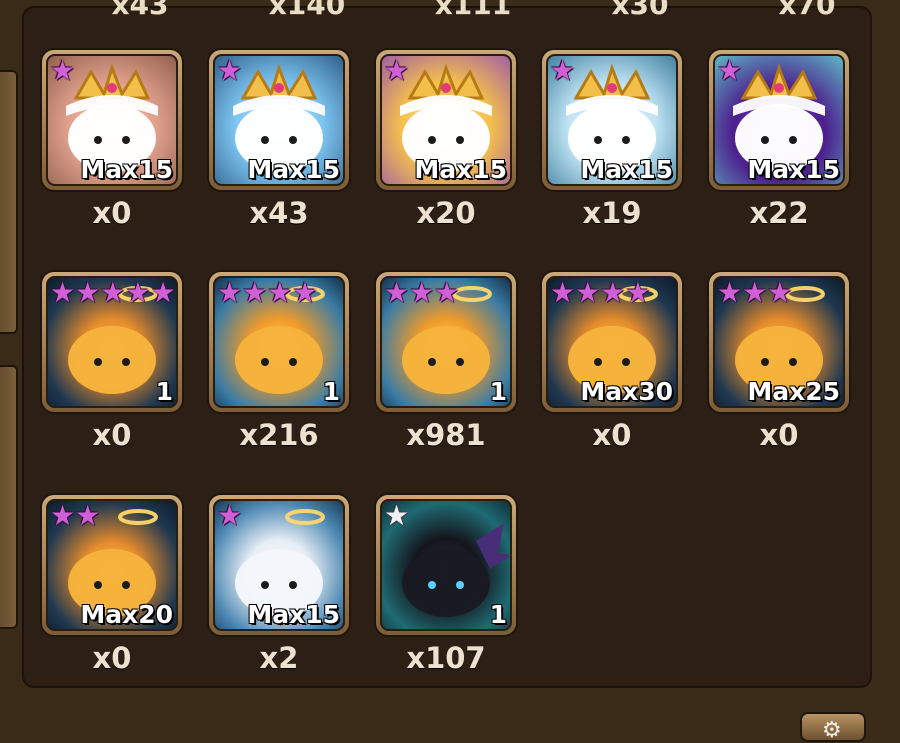  I want to click on side-tab-upper, so click(9, 202).